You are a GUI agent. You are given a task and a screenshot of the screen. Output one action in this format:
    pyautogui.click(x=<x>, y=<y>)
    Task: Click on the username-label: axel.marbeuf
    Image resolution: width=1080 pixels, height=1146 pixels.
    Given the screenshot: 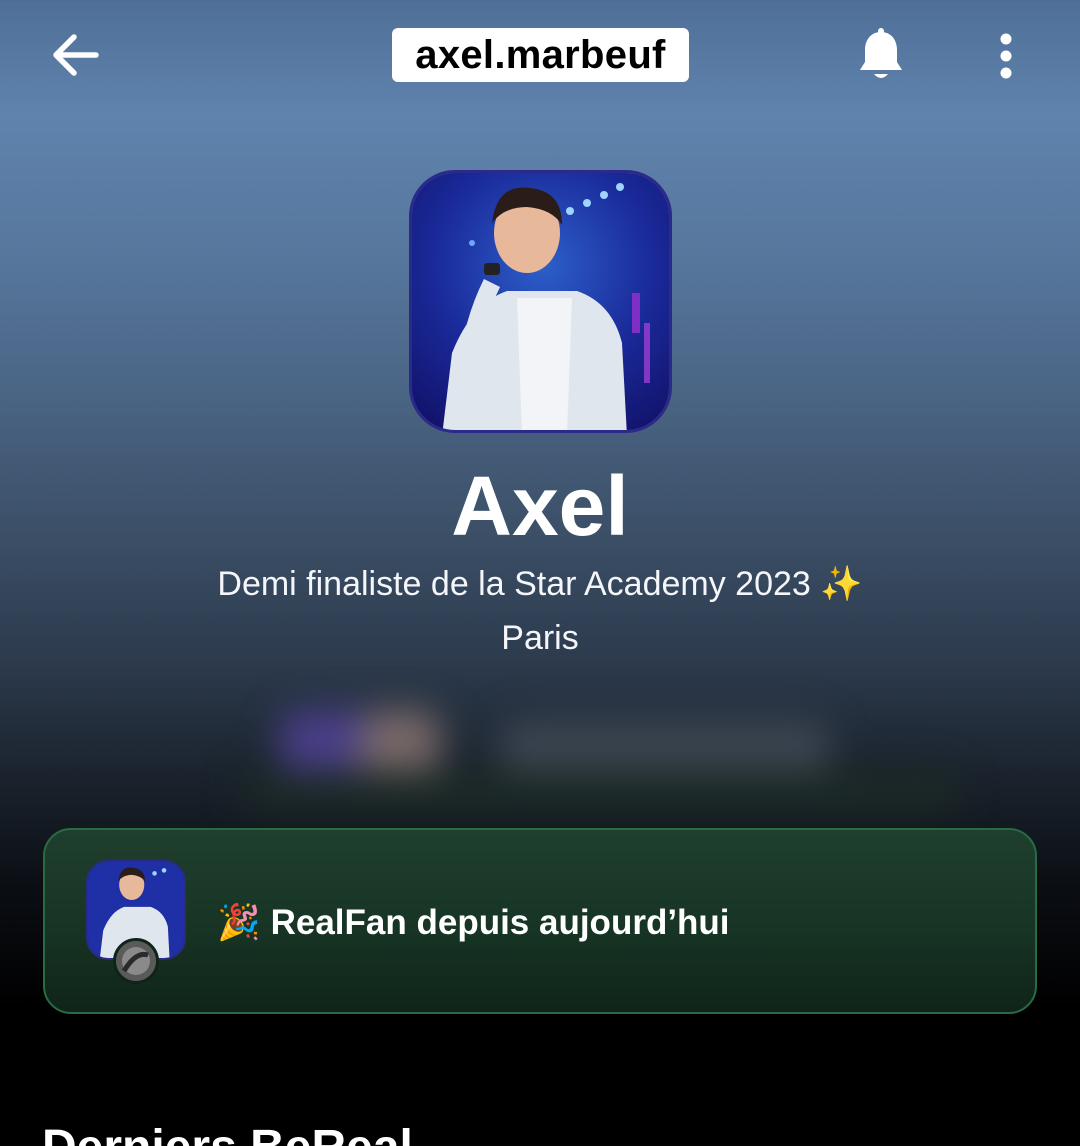 What is the action you would take?
    pyautogui.click(x=540, y=55)
    